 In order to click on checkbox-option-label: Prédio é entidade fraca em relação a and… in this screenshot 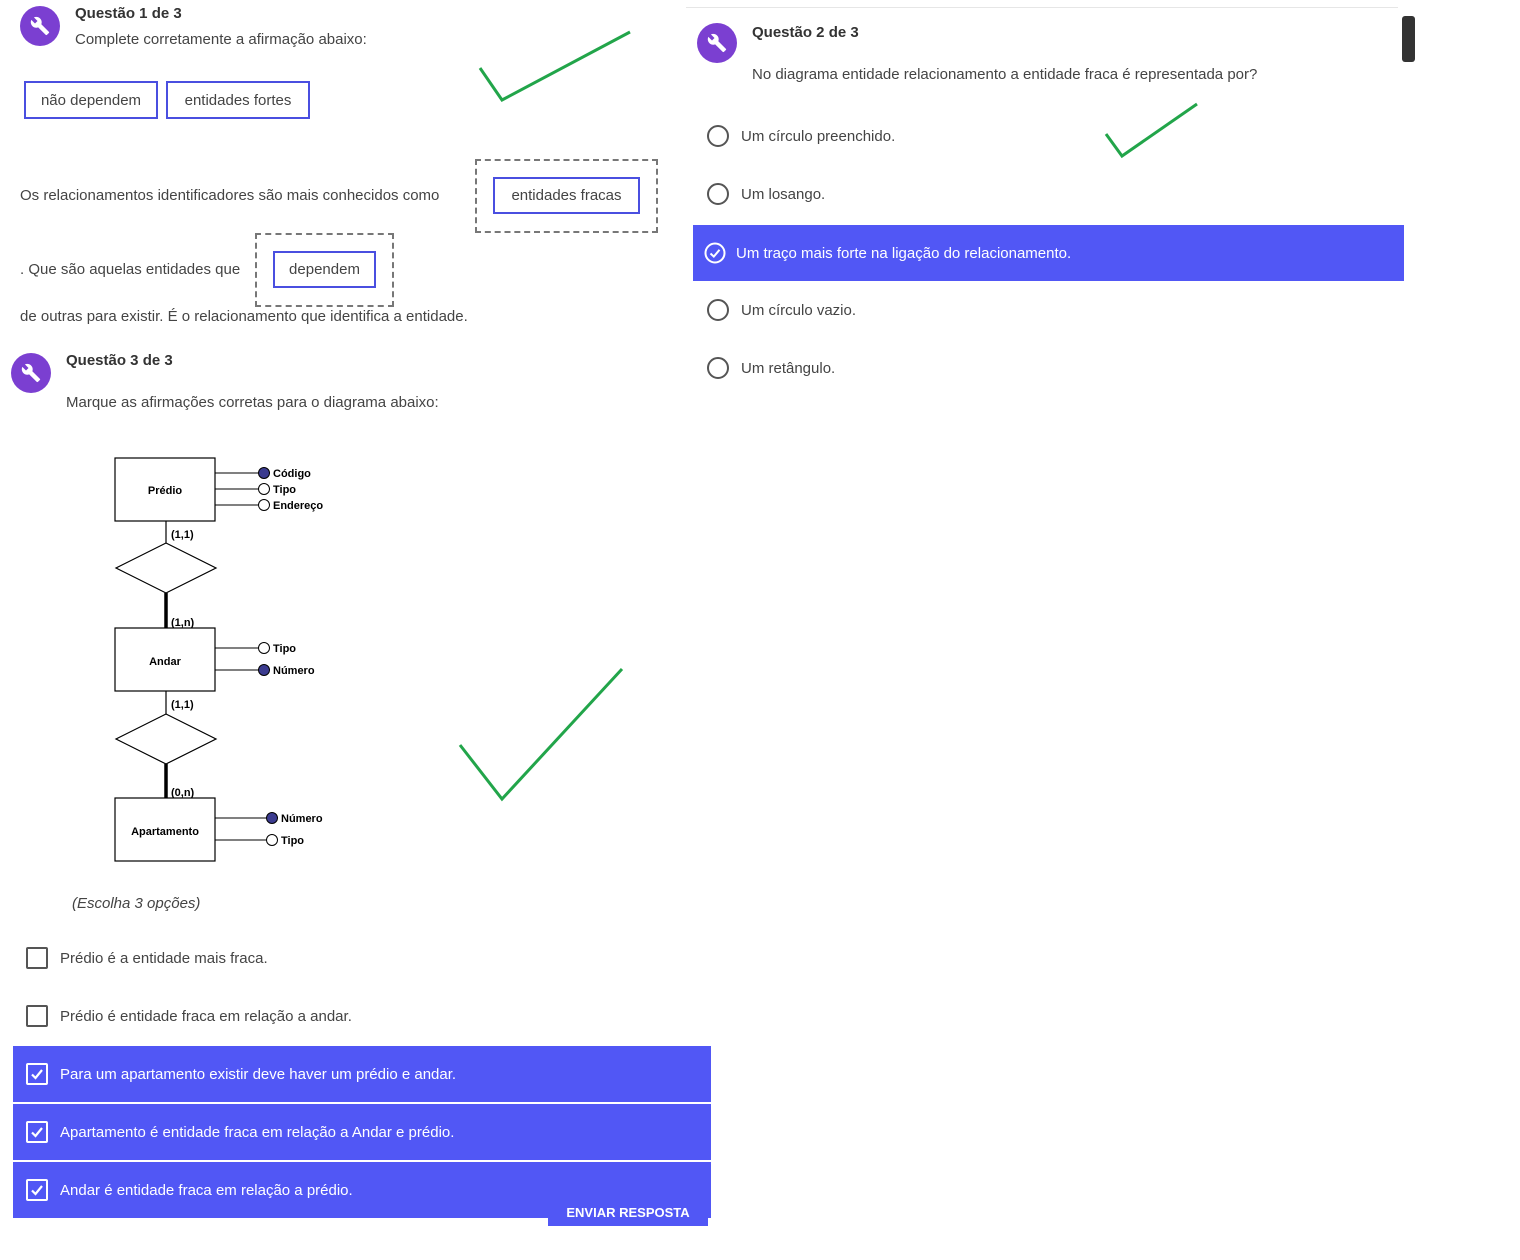, I will do `click(206, 1016)`.